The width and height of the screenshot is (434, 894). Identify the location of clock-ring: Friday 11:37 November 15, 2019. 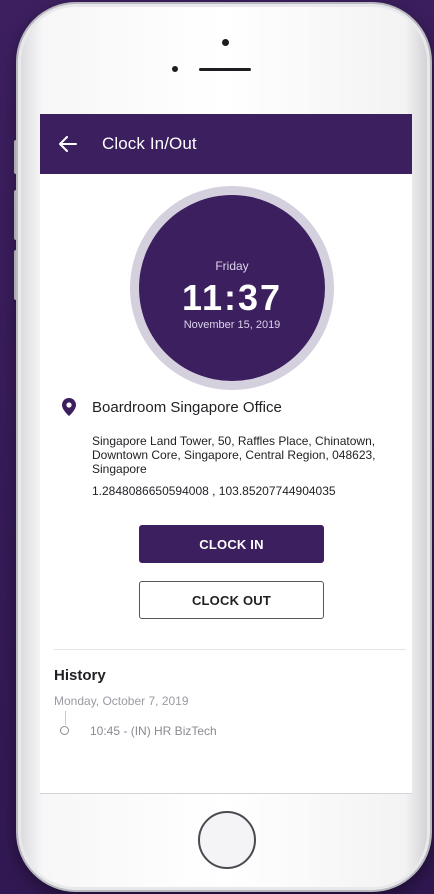
(232, 288).